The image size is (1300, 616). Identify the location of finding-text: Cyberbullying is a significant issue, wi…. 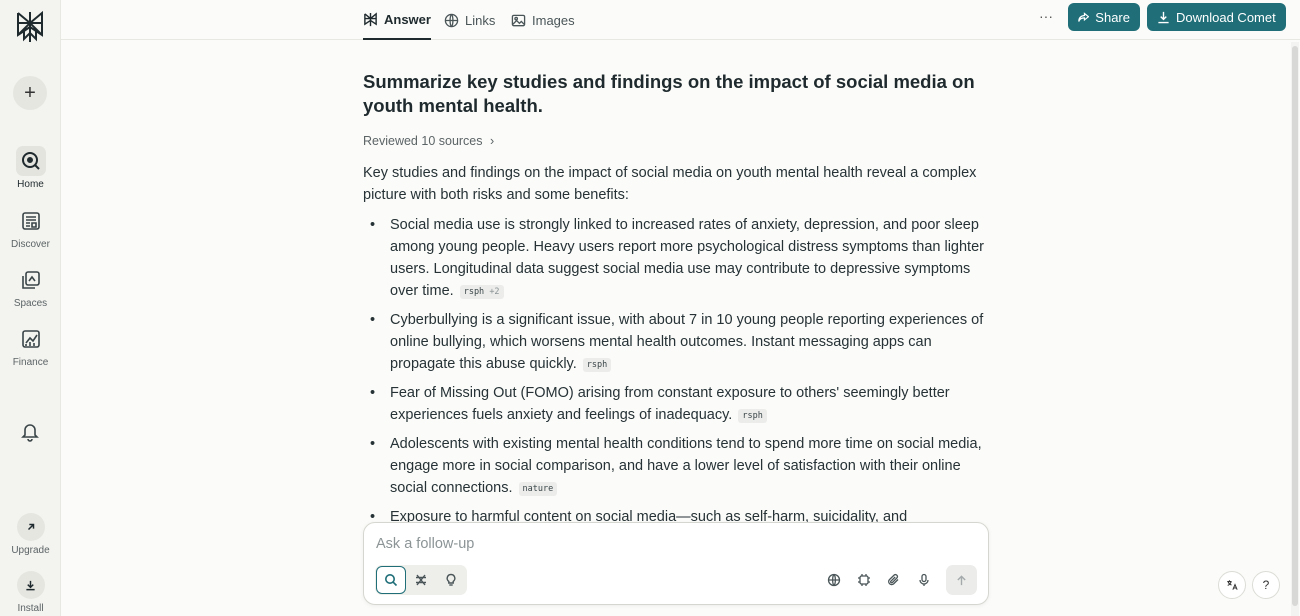
(687, 342).